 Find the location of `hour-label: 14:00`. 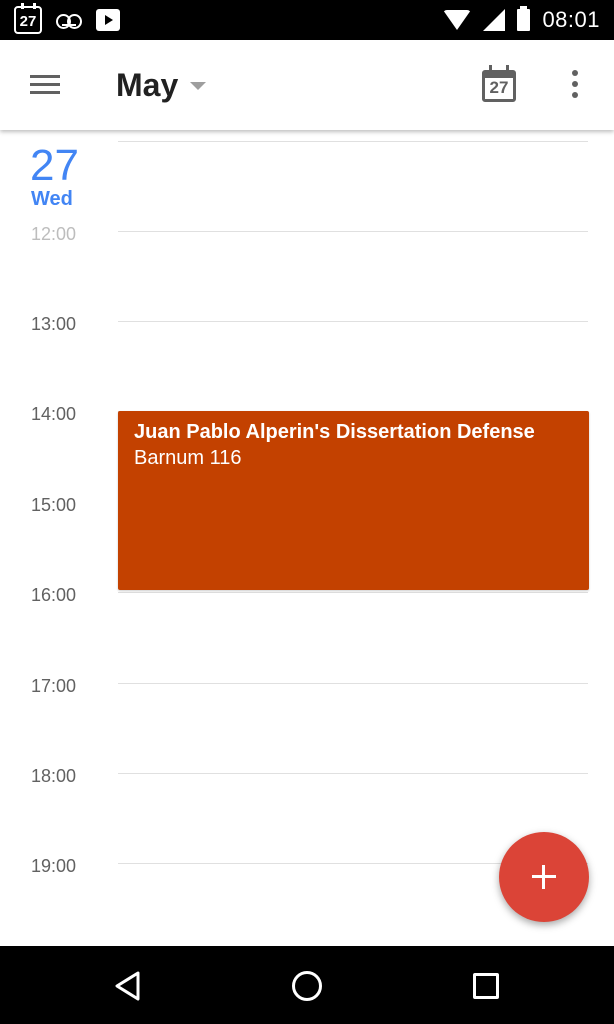

hour-label: 14:00 is located at coordinates (54, 414).